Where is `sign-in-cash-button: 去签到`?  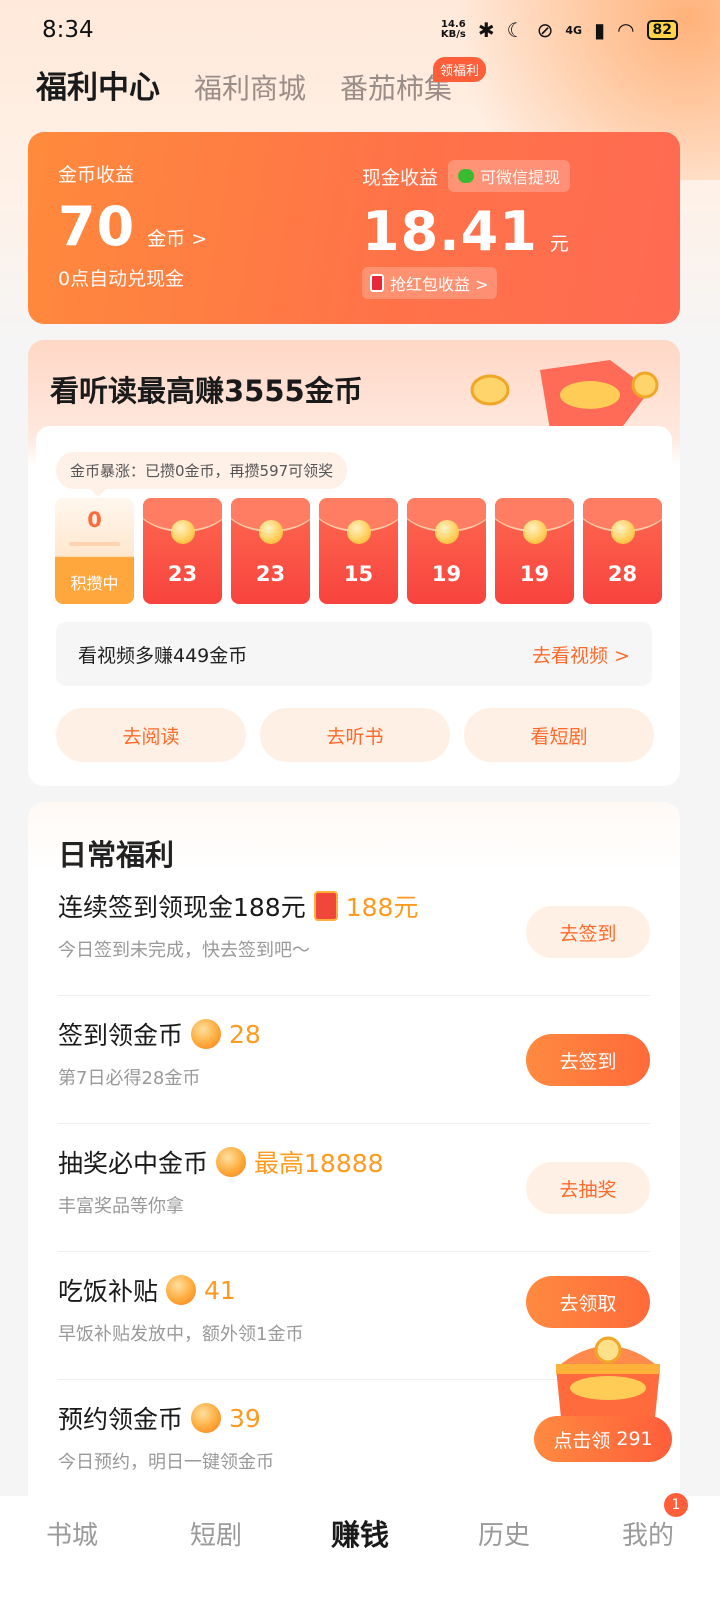 sign-in-cash-button: 去签到 is located at coordinates (588, 932).